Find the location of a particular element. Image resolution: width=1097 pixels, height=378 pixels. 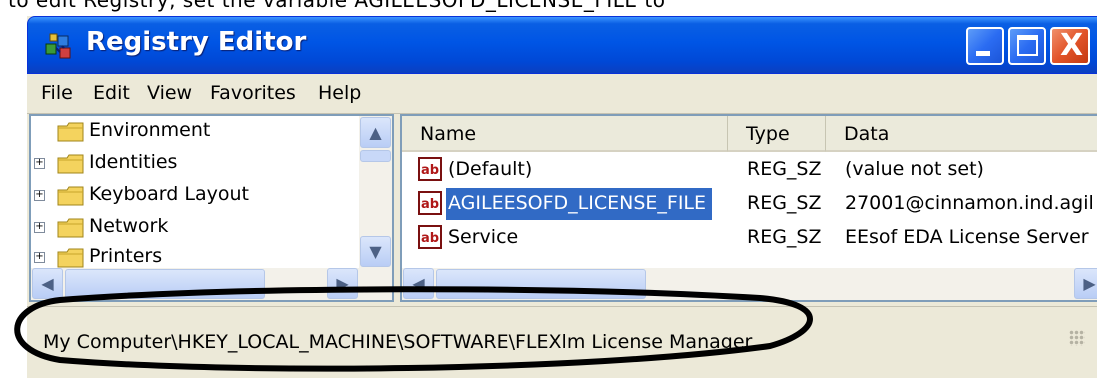

scroll-thumb is located at coordinates (375, 156).